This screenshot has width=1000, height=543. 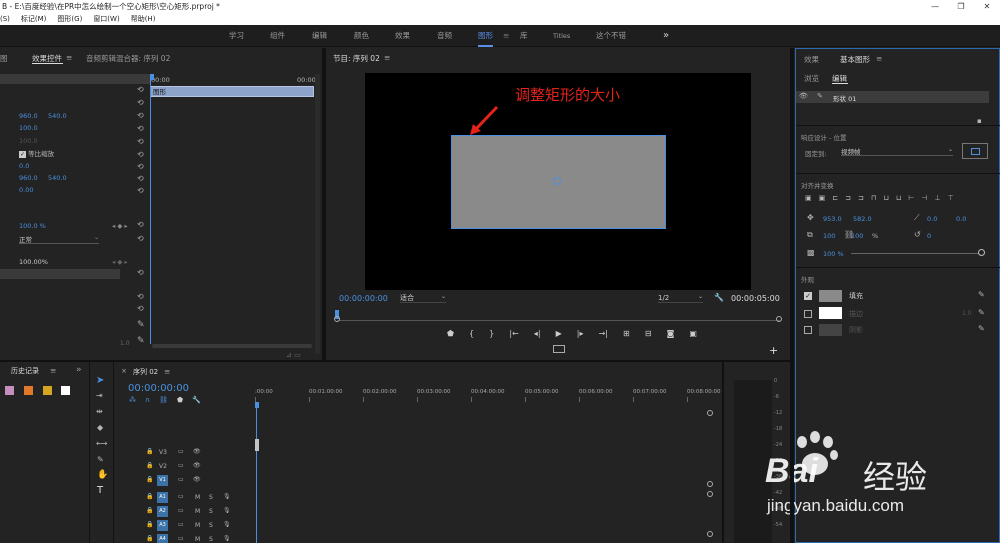 I want to click on anchor-point-icon, so click(x=557, y=181).